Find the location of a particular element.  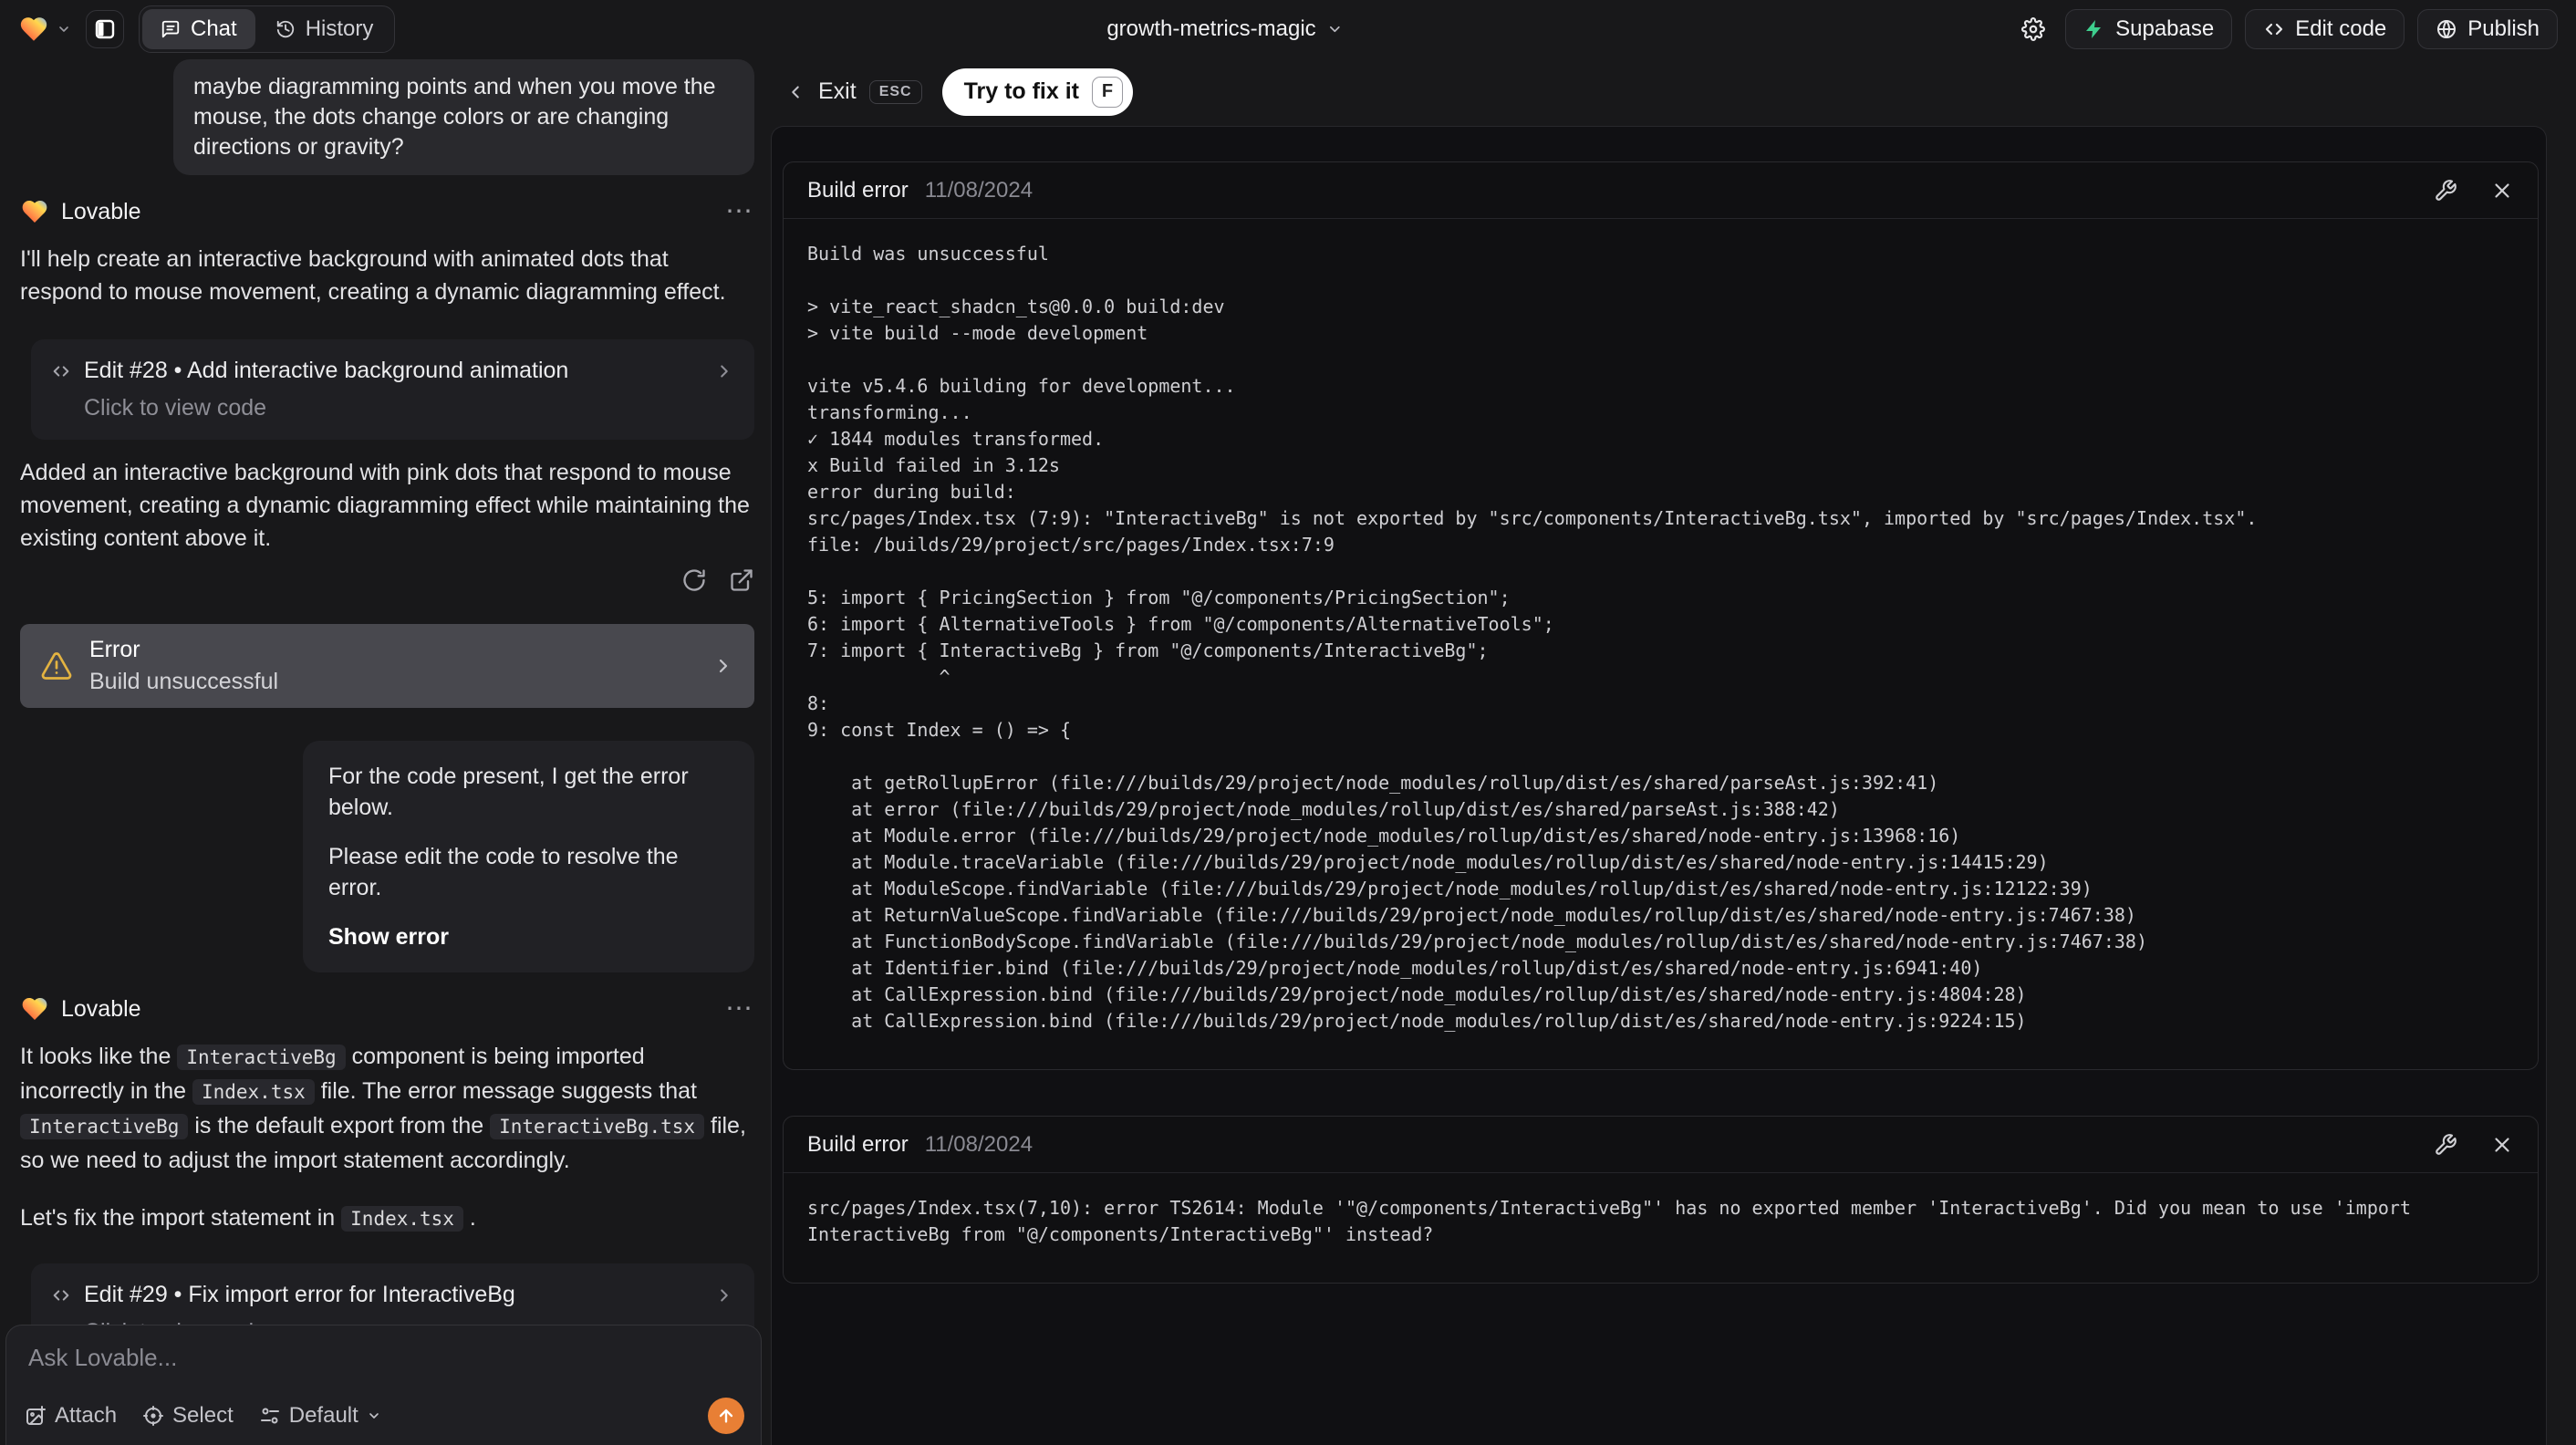

model-selector: Default is located at coordinates (320, 1416).